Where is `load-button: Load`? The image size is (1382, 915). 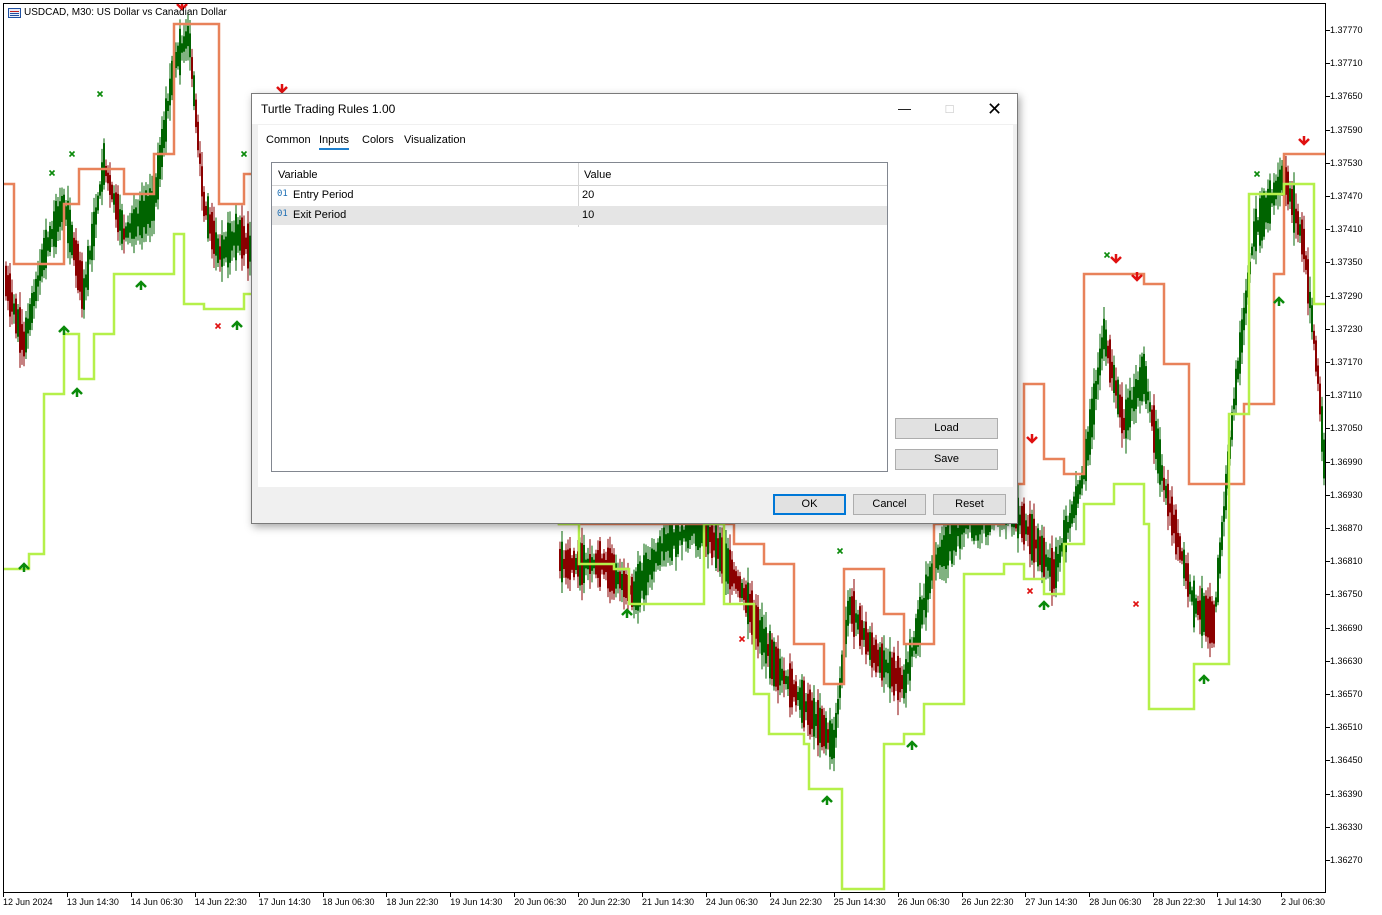 load-button: Load is located at coordinates (946, 428).